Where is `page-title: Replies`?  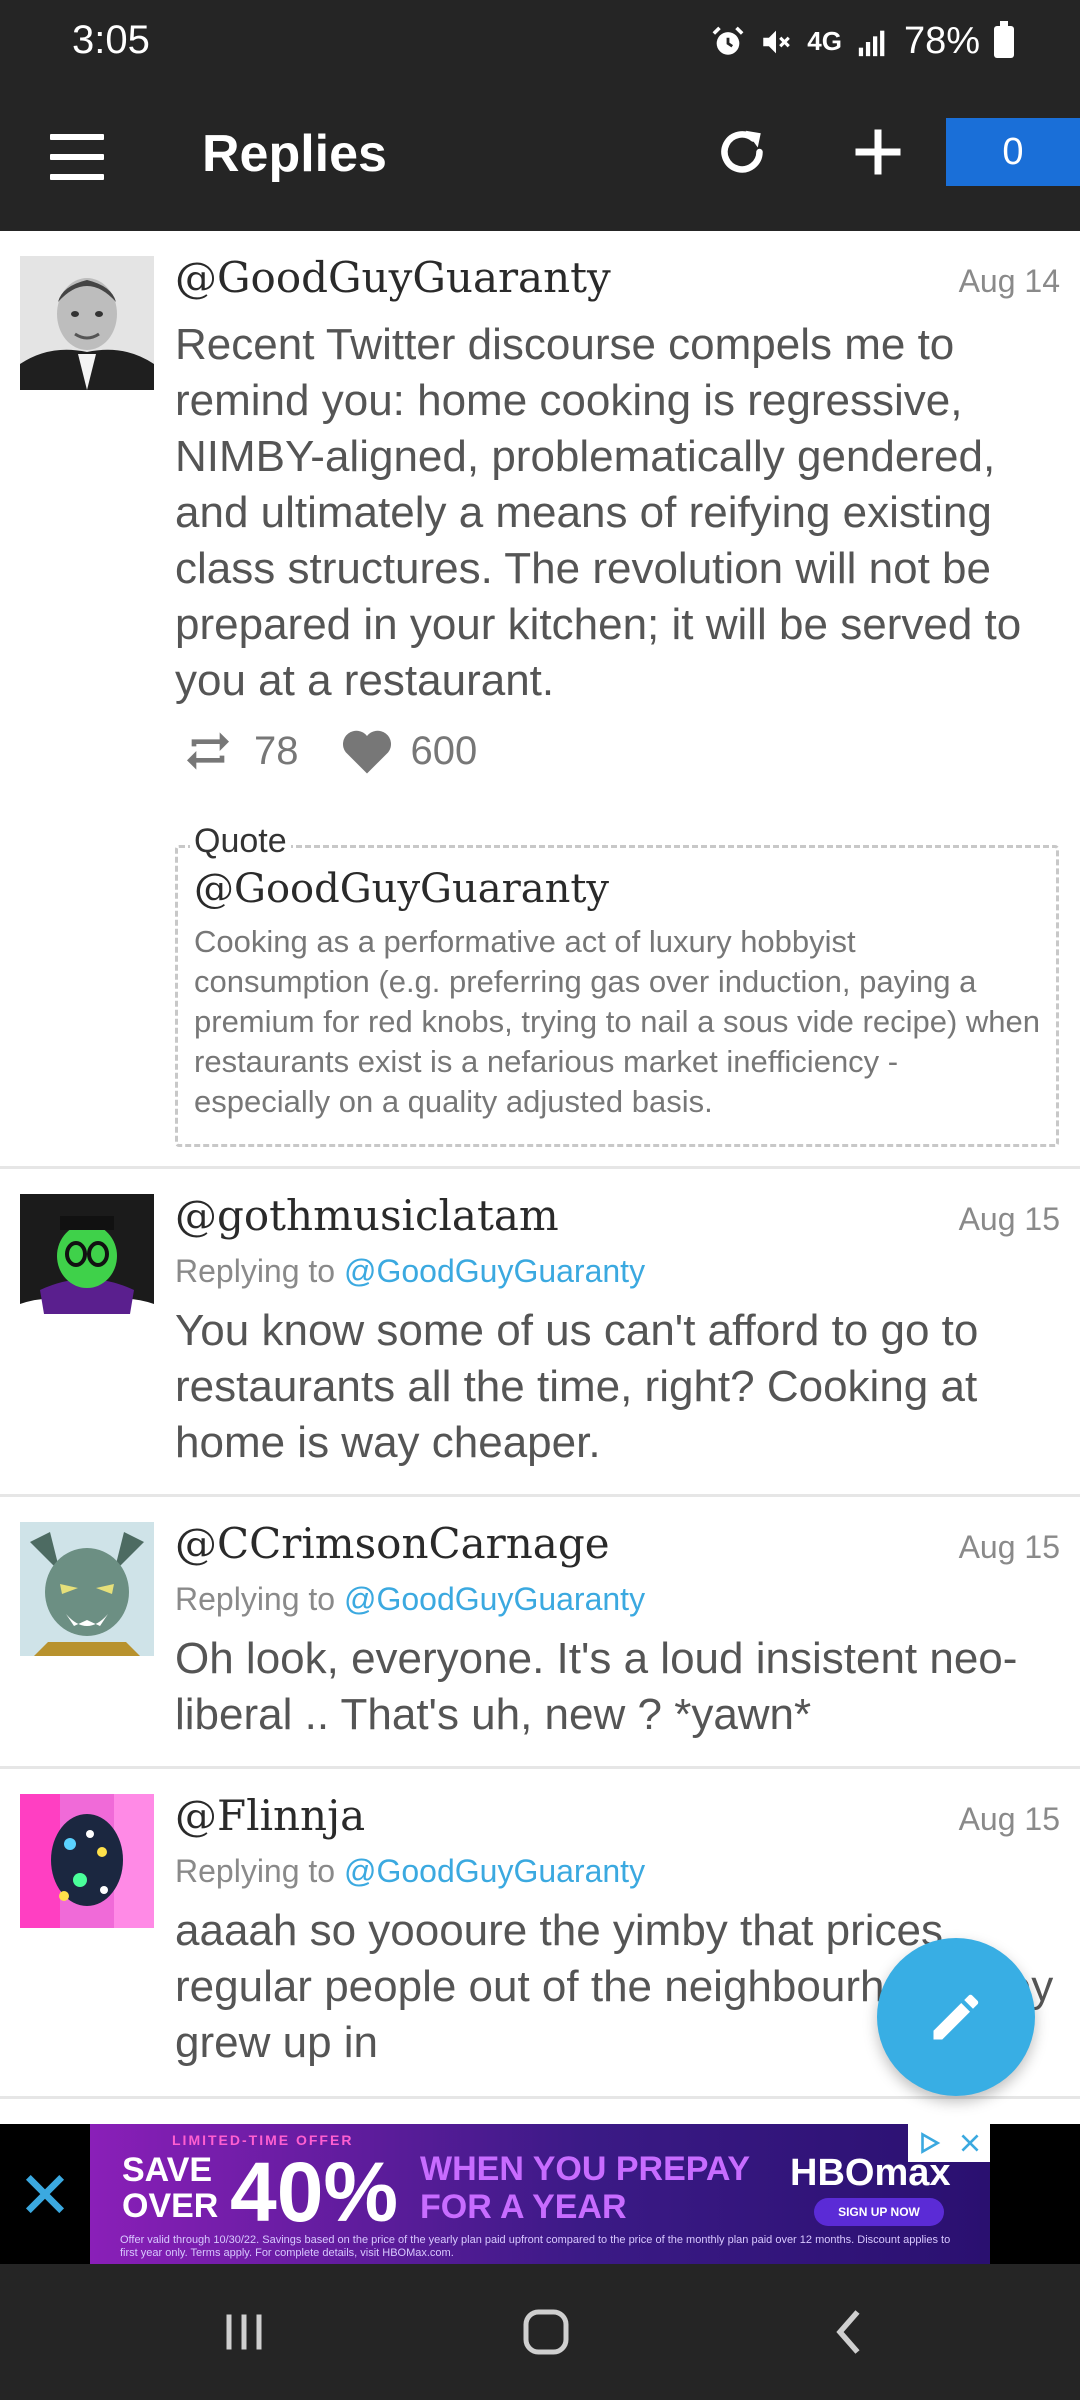
page-title: Replies is located at coordinates (294, 154).